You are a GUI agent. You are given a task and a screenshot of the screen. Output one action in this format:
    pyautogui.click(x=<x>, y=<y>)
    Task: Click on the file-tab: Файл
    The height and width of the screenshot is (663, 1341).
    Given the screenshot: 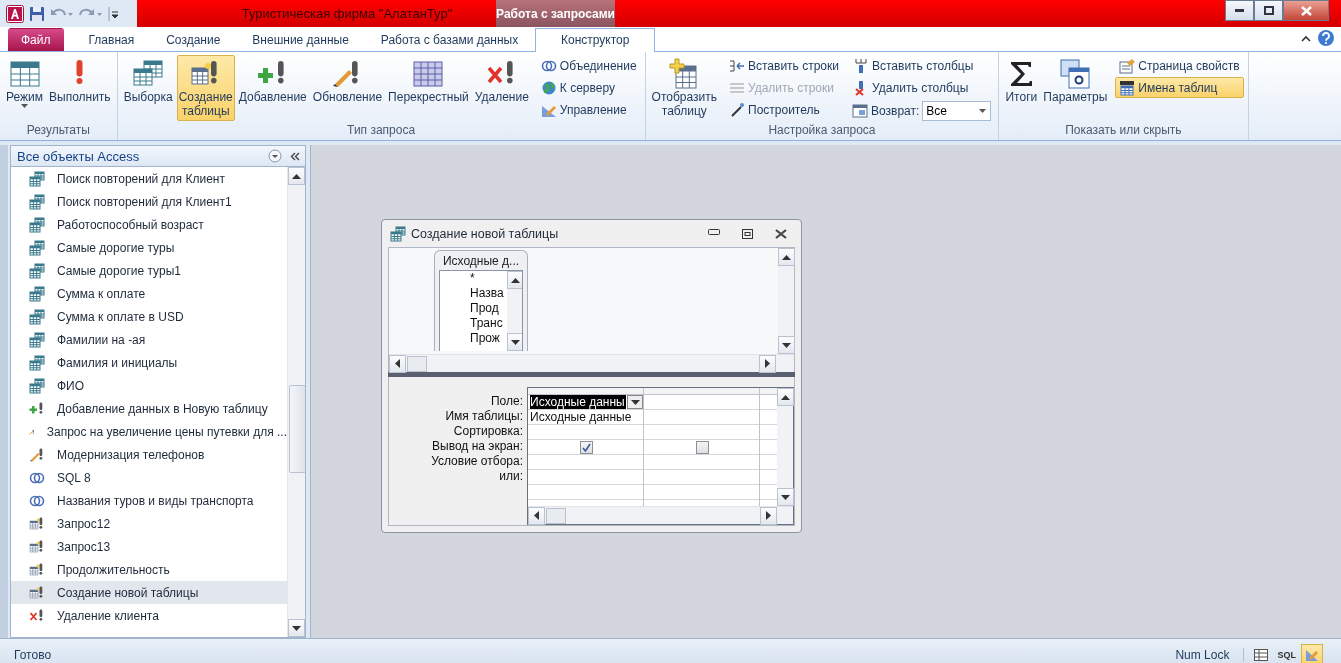 What is the action you would take?
    pyautogui.click(x=36, y=39)
    